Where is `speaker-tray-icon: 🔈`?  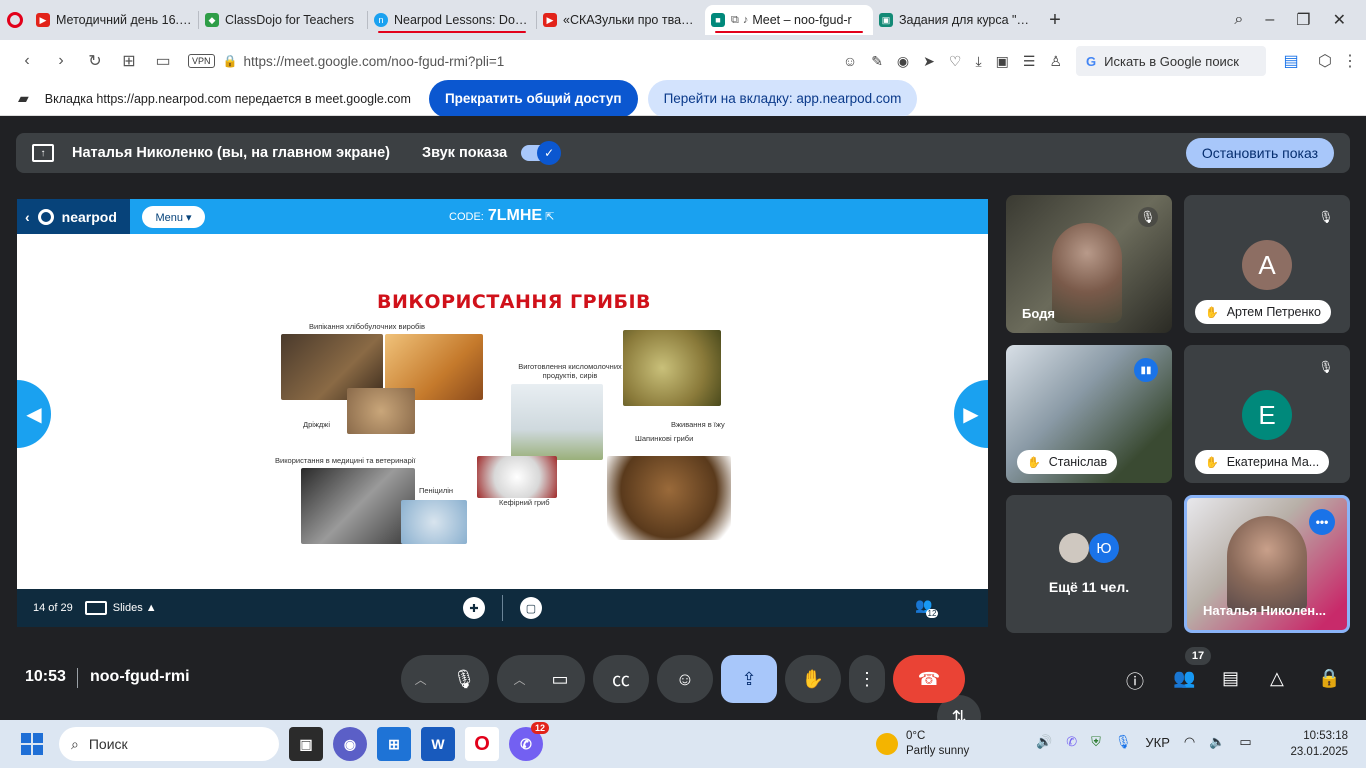 speaker-tray-icon: 🔈 is located at coordinates (1217, 742).